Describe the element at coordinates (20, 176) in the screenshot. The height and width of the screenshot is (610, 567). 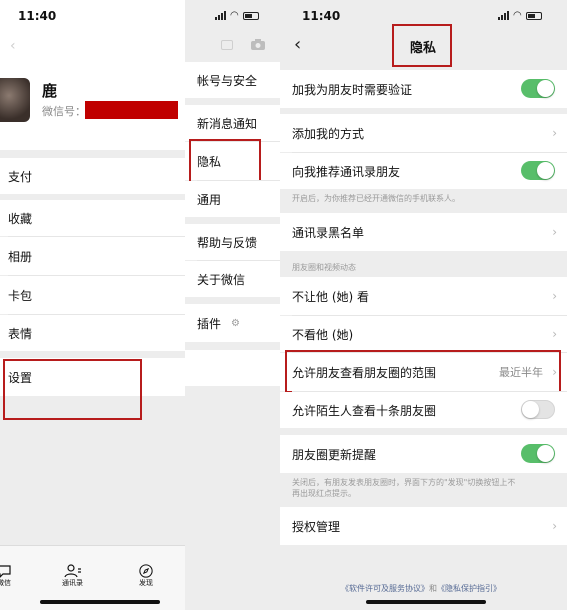
I see `menu-item-label: 支付` at that location.